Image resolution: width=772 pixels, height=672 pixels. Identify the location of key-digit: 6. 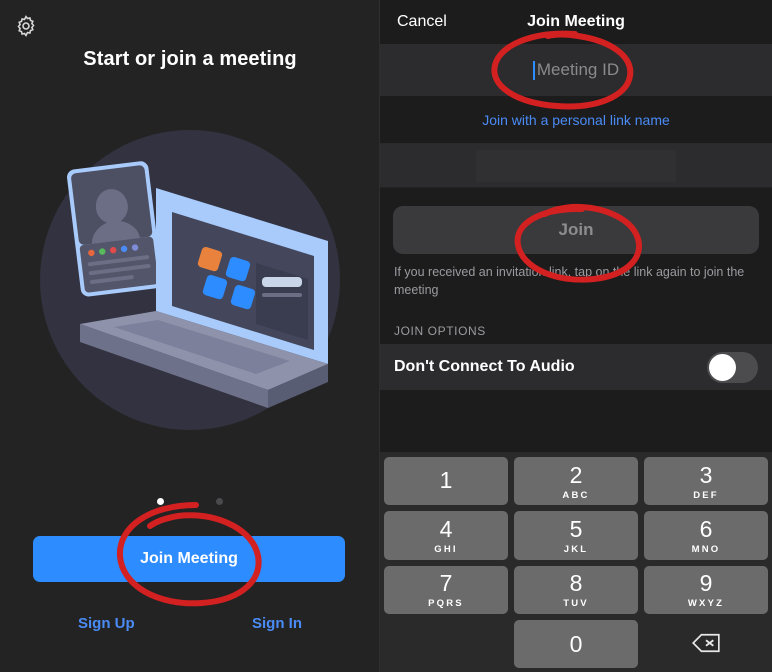
(706, 528).